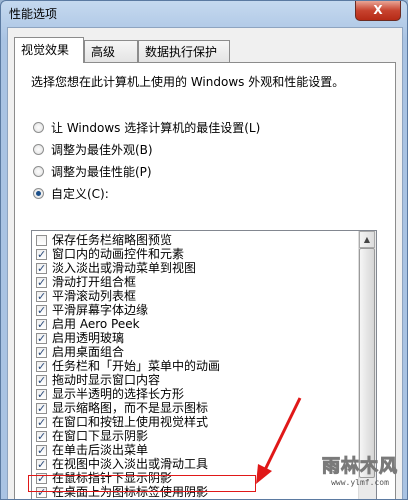 The width and height of the screenshot is (408, 500). What do you see at coordinates (111, 51) in the screenshot?
I see `tab-advanced: 高级` at bounding box center [111, 51].